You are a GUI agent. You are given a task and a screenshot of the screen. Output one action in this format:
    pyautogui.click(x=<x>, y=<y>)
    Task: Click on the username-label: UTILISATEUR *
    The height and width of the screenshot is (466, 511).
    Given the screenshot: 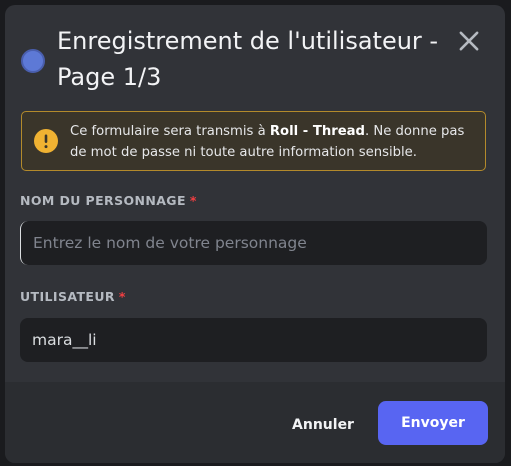 What is the action you would take?
    pyautogui.click(x=73, y=296)
    